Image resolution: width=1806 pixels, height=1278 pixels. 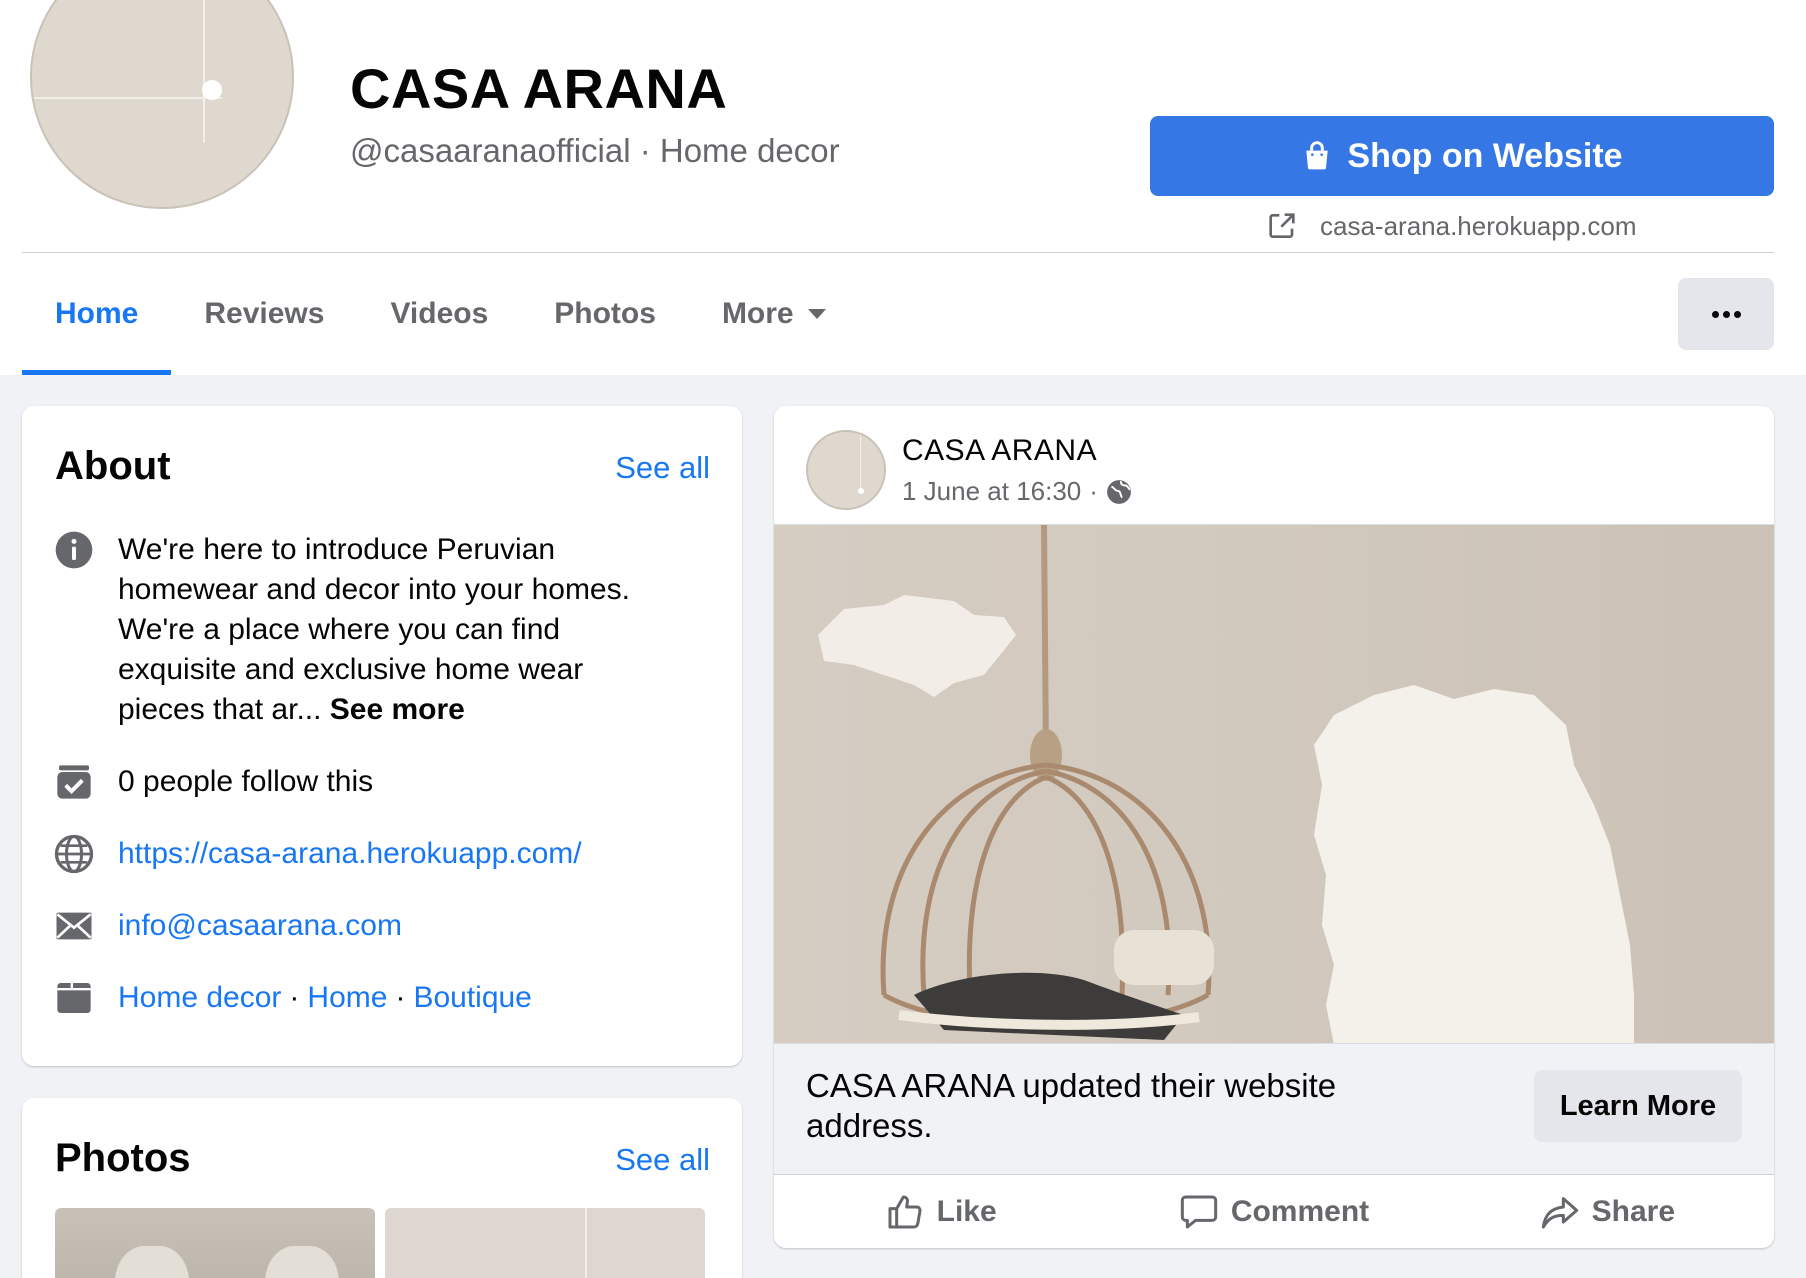 What do you see at coordinates (605, 314) in the screenshot?
I see `tab-photos: Photos` at bounding box center [605, 314].